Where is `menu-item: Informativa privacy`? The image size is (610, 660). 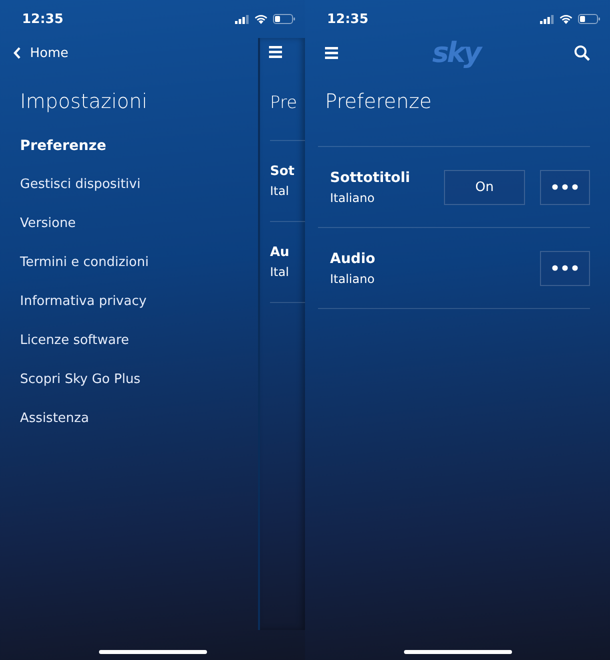
menu-item: Informativa privacy is located at coordinates (139, 313).